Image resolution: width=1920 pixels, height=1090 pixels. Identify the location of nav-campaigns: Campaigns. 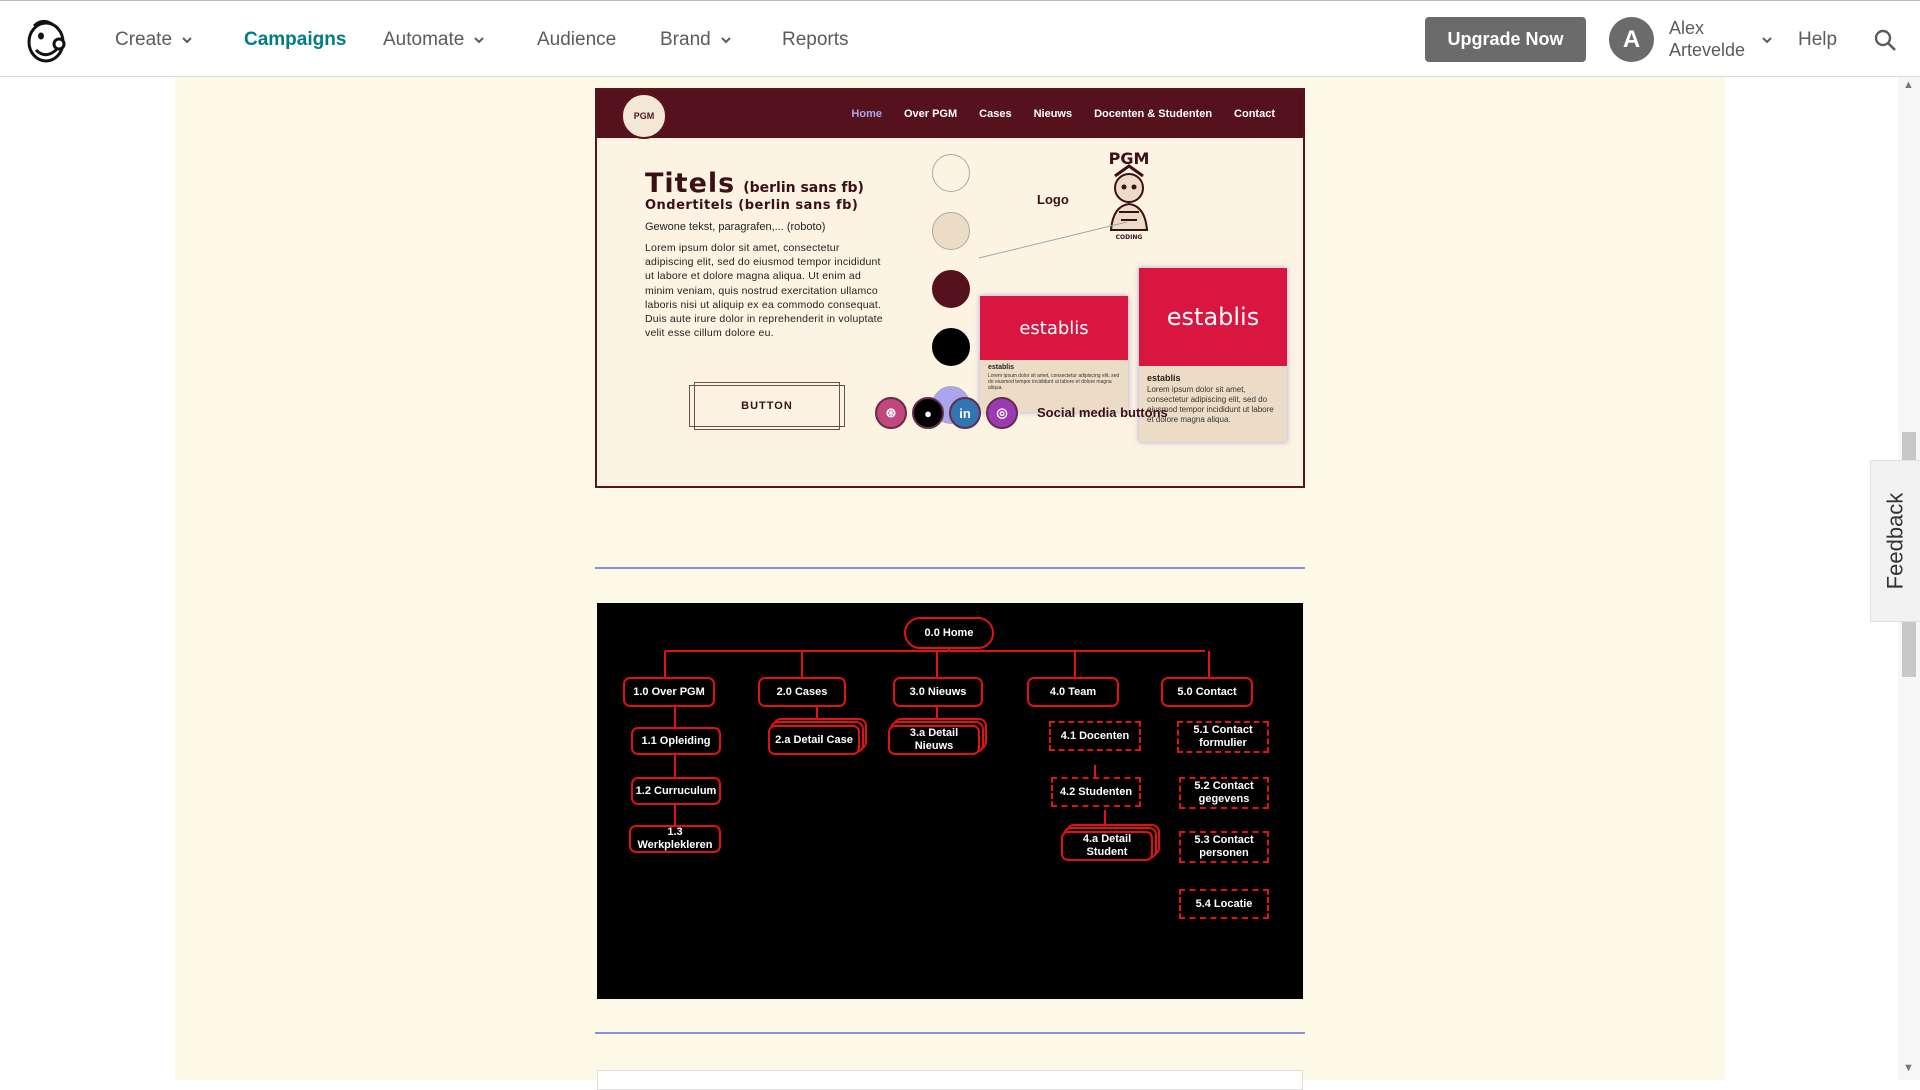
(295, 40).